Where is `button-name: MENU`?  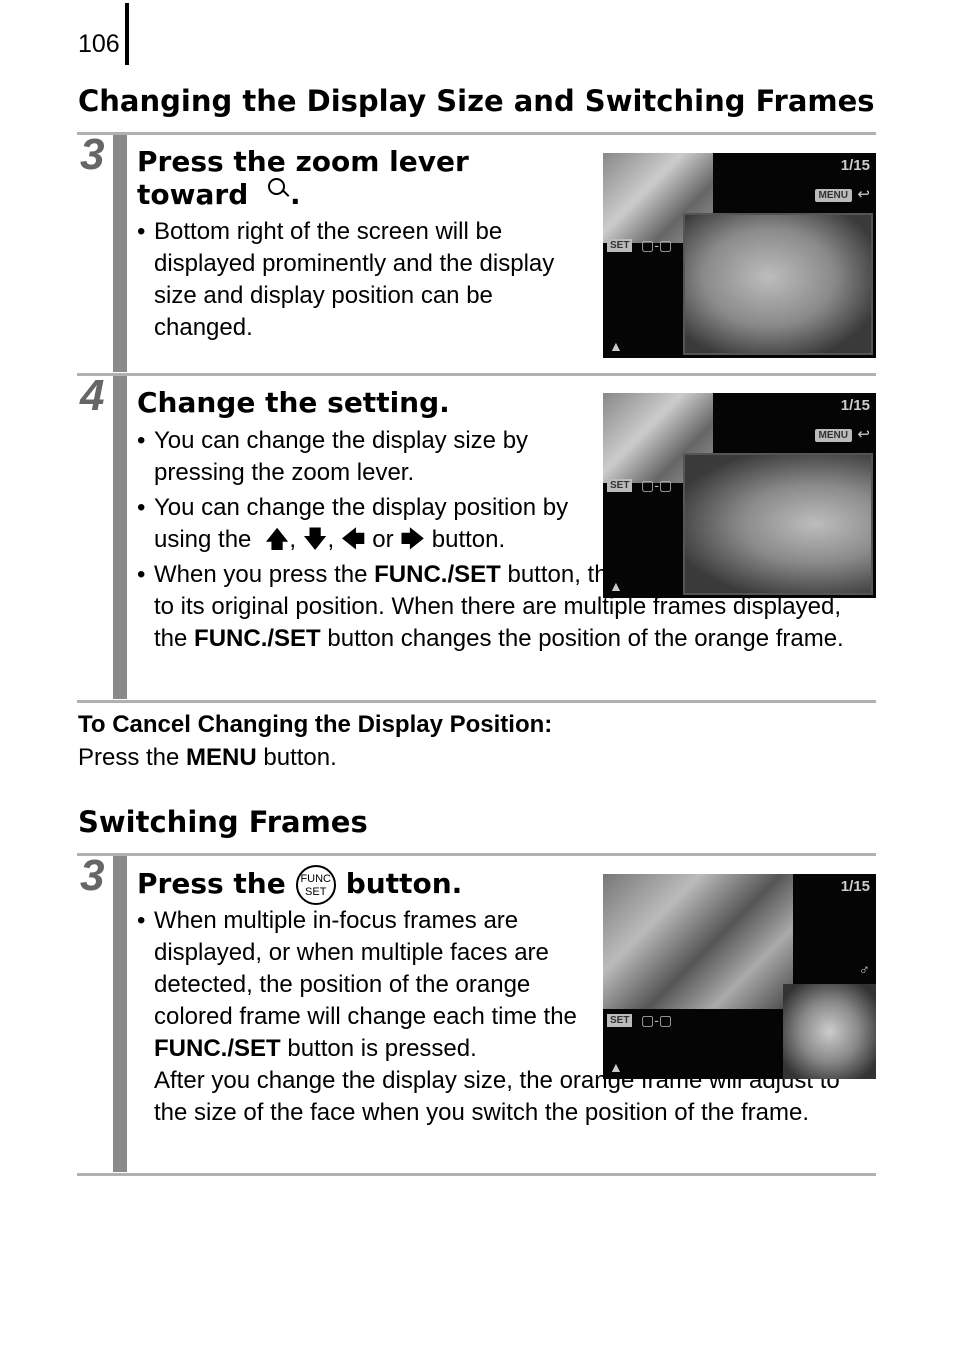 button-name: MENU is located at coordinates (221, 757).